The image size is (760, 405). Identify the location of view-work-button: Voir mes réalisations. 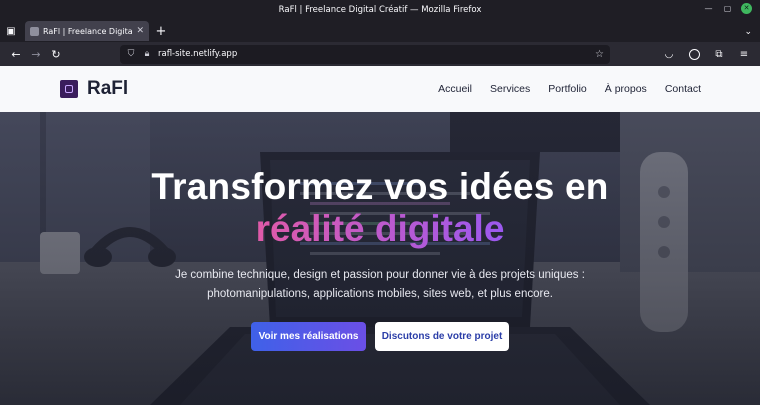
(308, 336).